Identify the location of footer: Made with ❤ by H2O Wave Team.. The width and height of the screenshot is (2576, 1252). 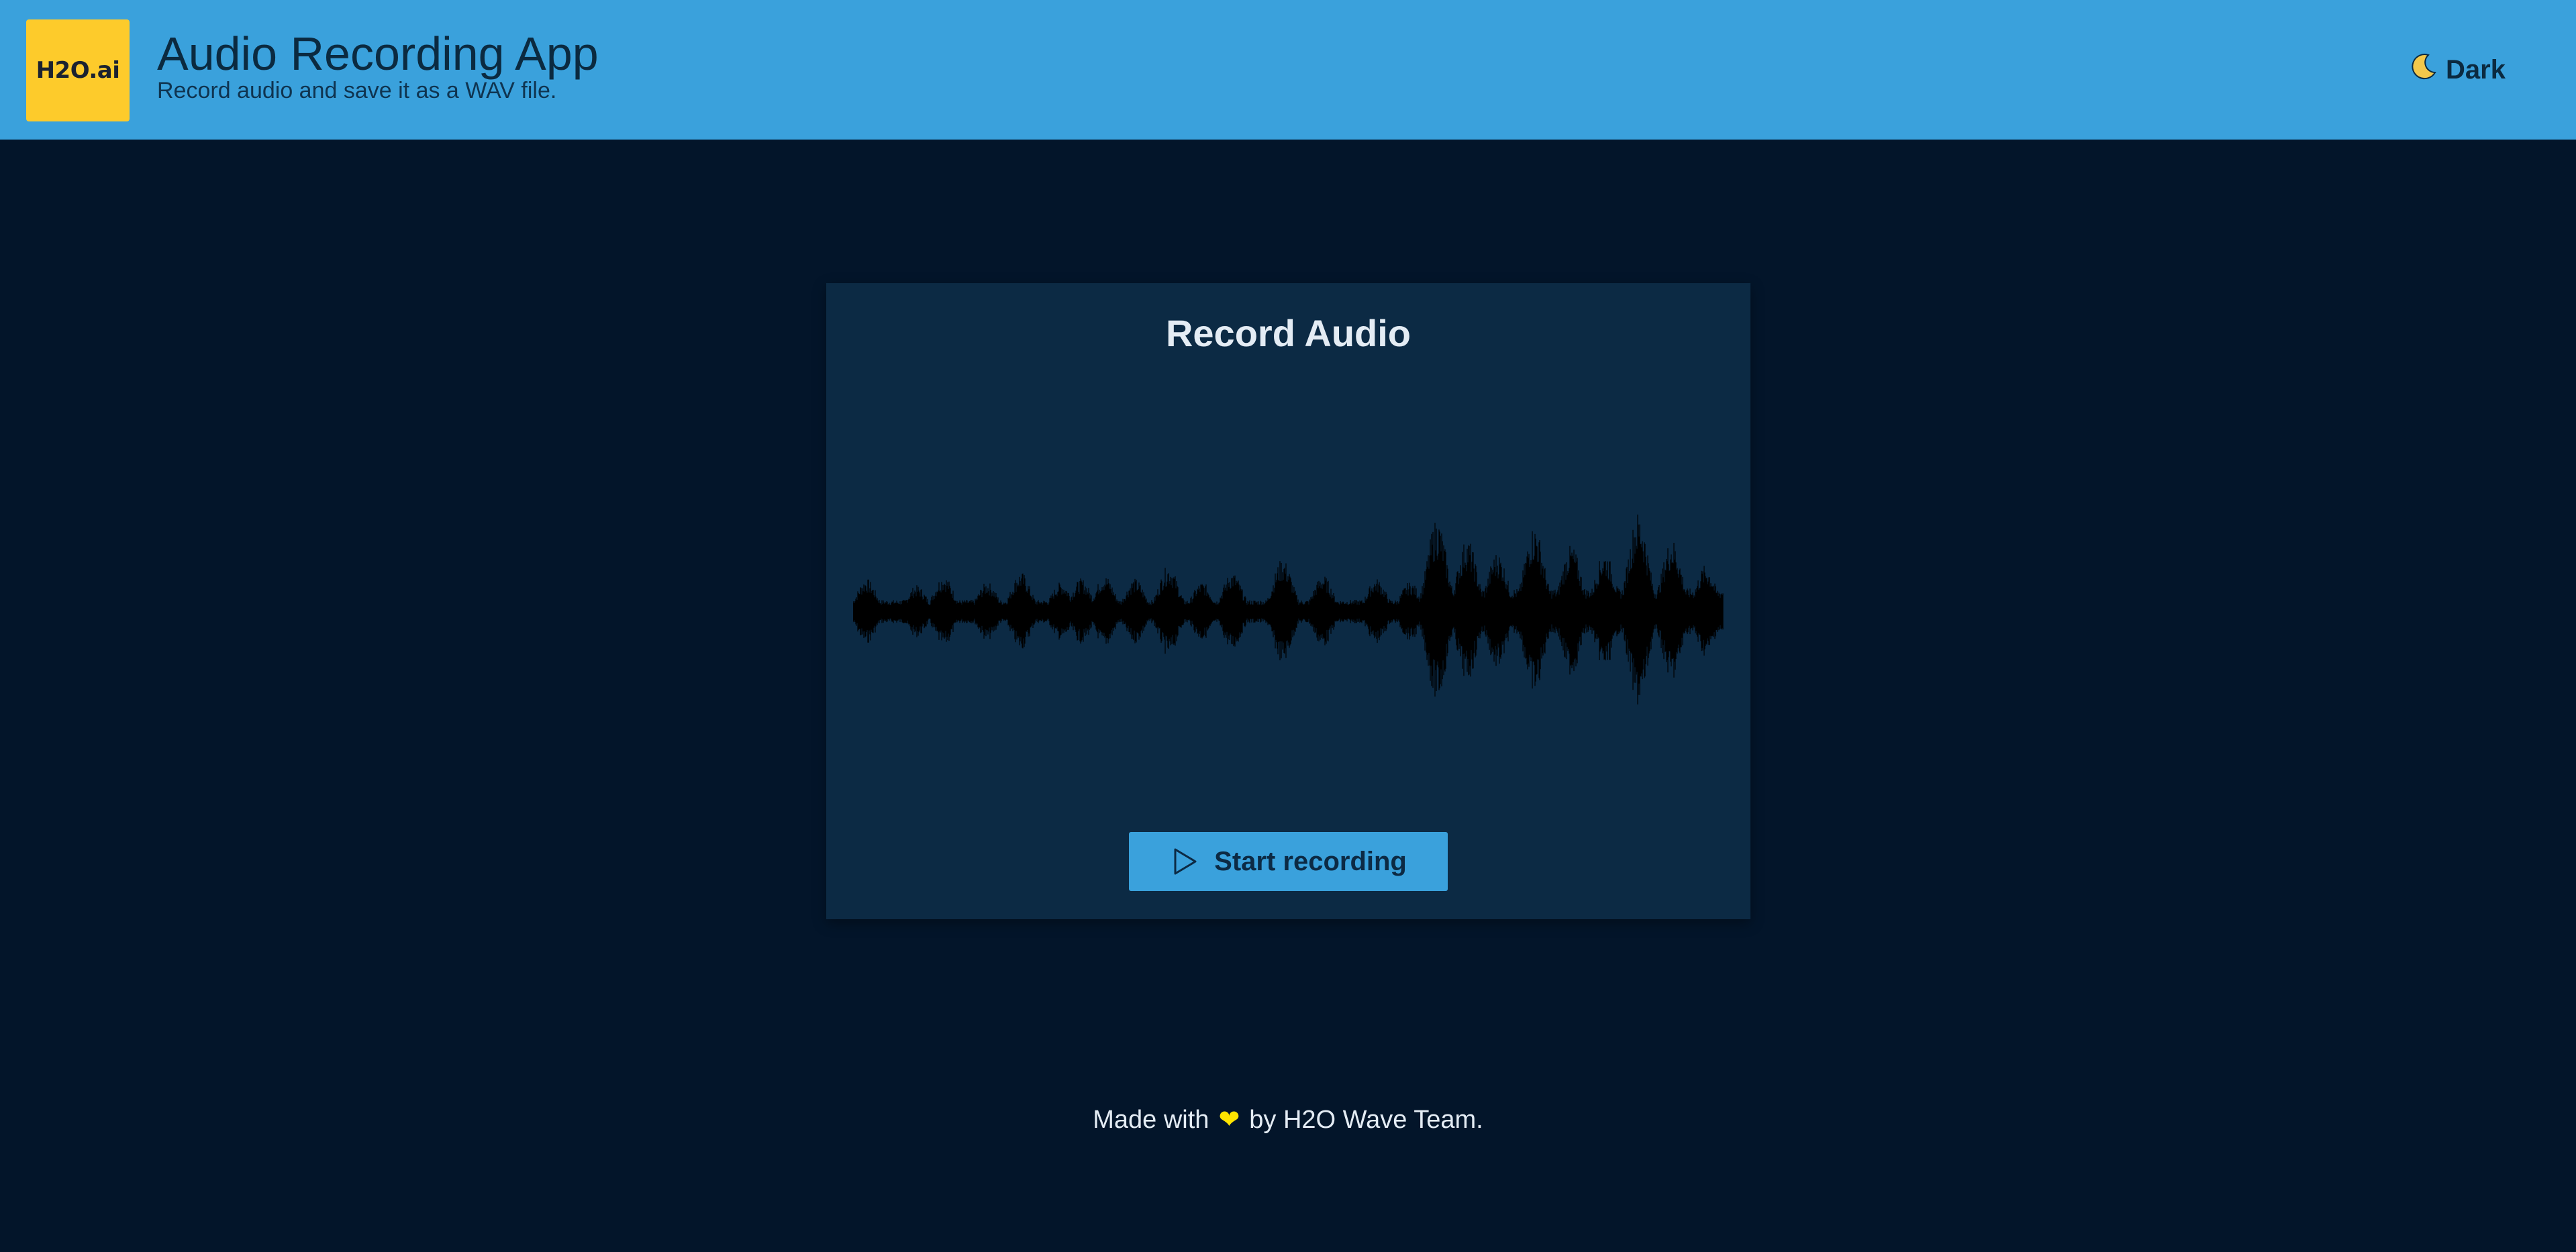
(1288, 1119).